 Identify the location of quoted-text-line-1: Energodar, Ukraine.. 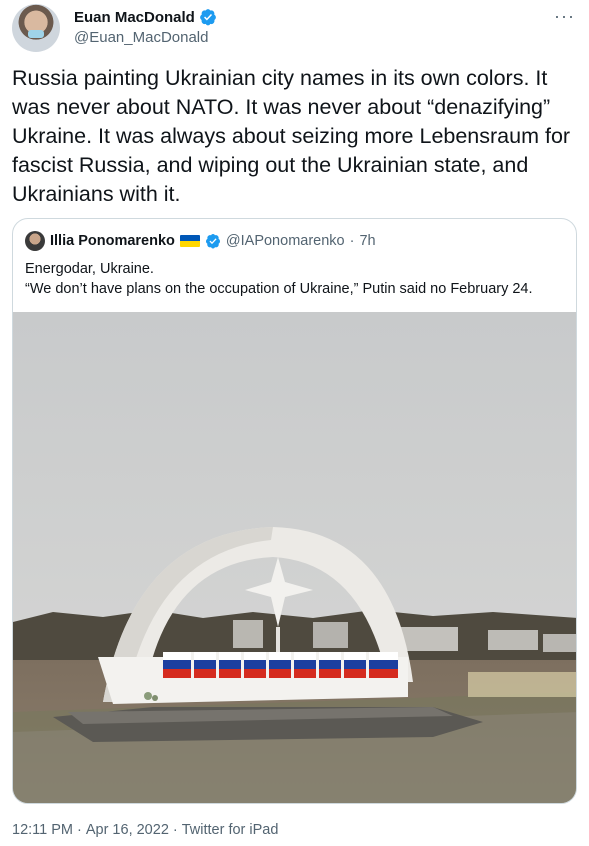
(89, 269).